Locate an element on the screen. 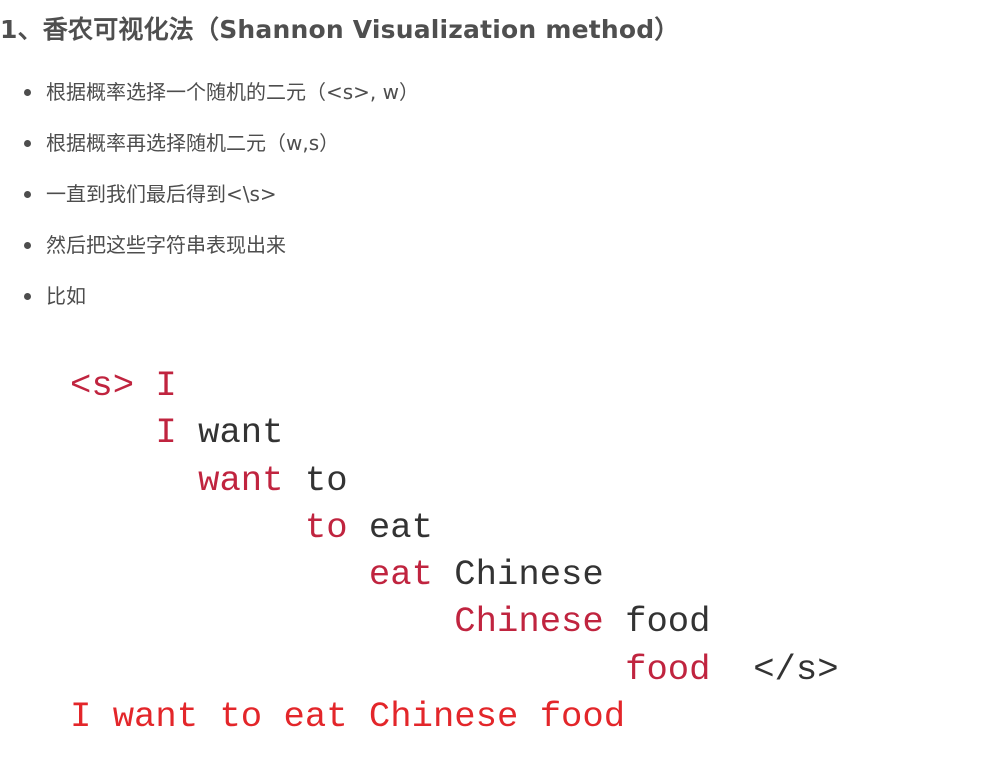  list-item-text: 然后把这些字符串表现出来 is located at coordinates (166, 245).